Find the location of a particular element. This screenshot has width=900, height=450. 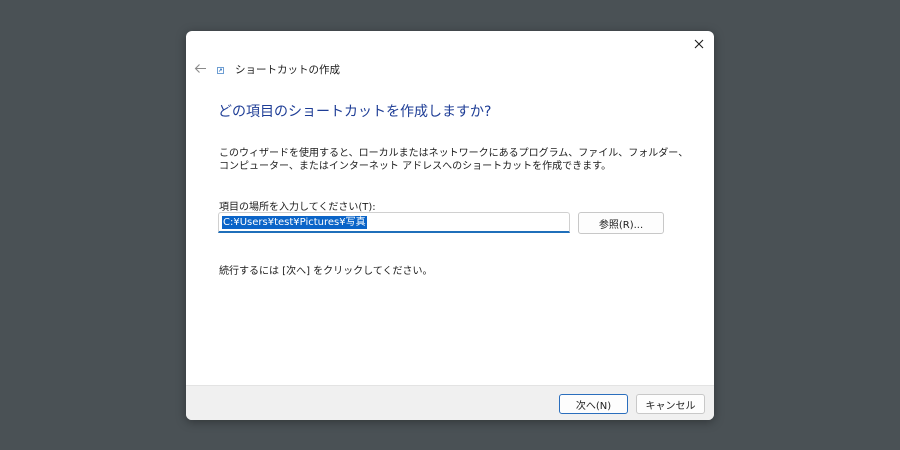

location-input-value: C:¥Users¥test¥Pictures¥写真 is located at coordinates (294, 222).